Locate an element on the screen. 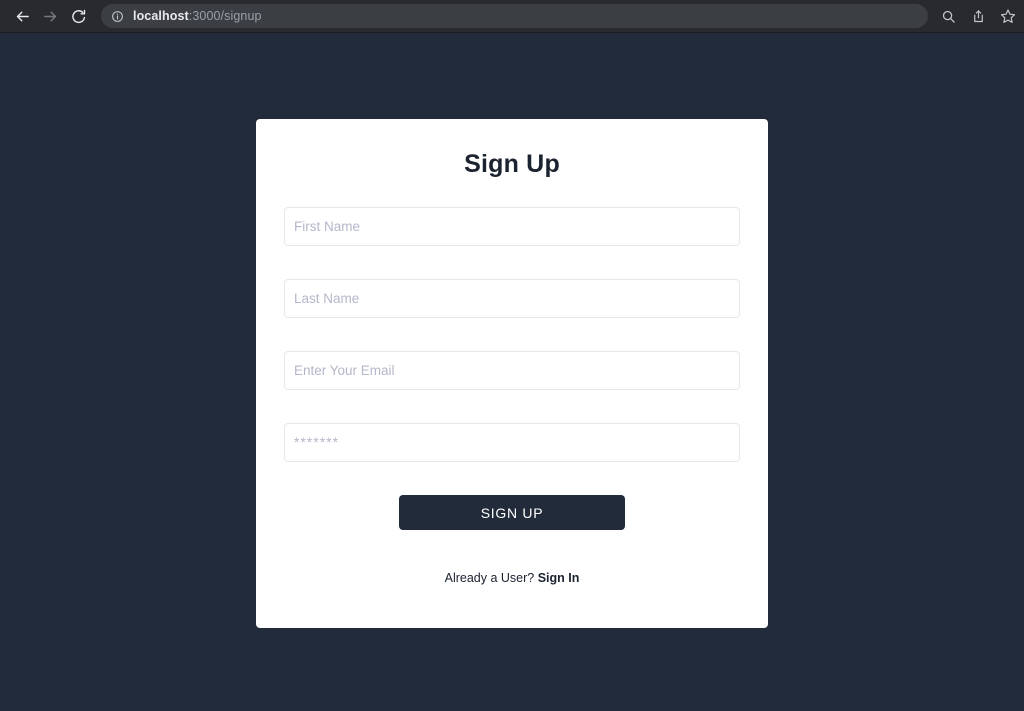  forward-arrow-icon is located at coordinates (50, 16).